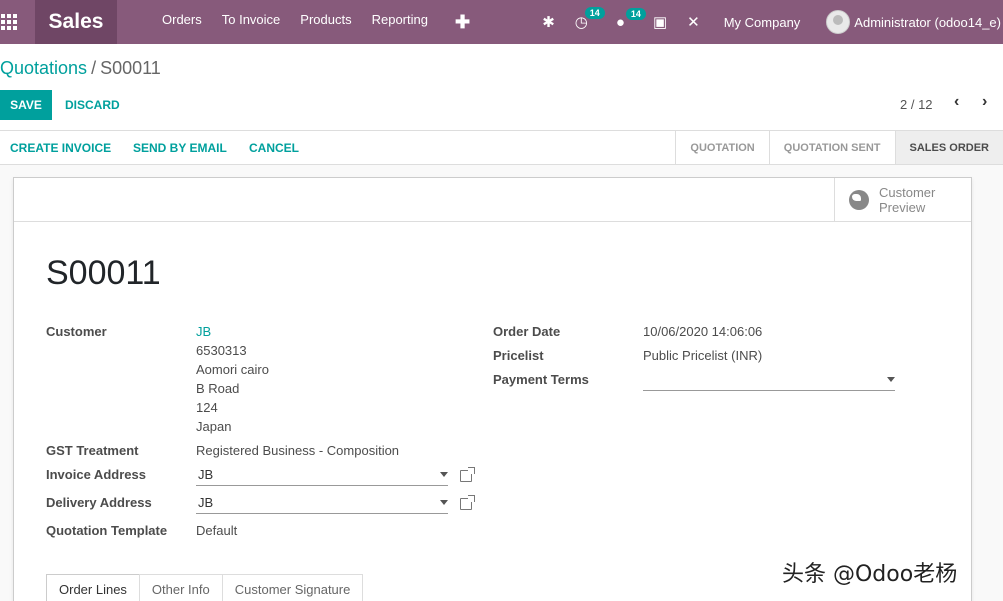  What do you see at coordinates (322, 475) in the screenshot?
I see `invoice-address-field: JB` at bounding box center [322, 475].